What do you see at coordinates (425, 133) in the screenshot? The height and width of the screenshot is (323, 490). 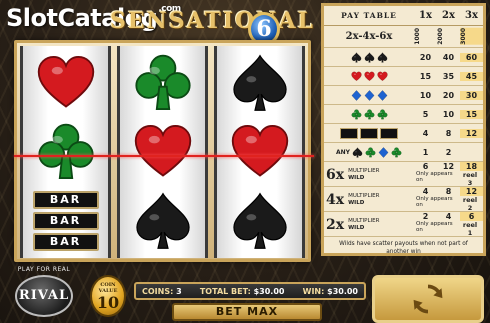 I see `pay-value-1x: 4` at bounding box center [425, 133].